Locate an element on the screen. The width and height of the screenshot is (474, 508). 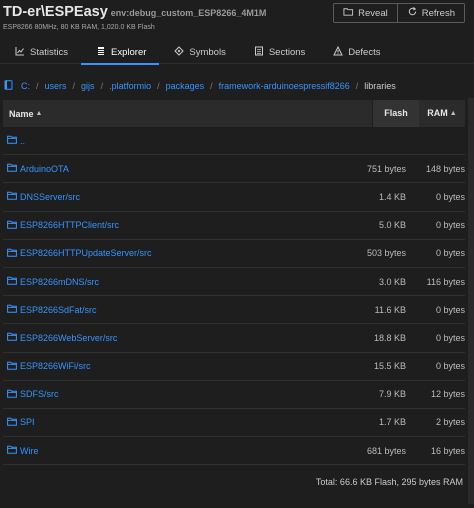
row-name-label: Wire is located at coordinates (29, 450).